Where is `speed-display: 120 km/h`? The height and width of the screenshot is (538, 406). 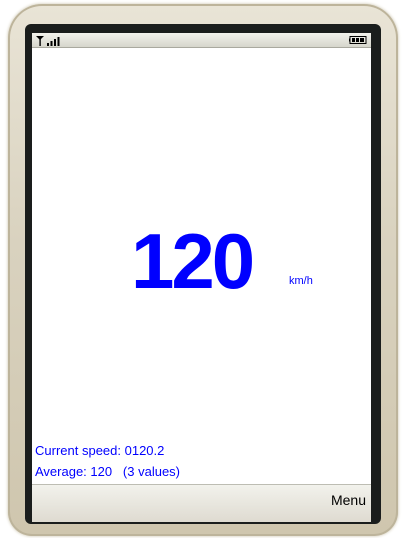 speed-display: 120 km/h is located at coordinates (201, 261).